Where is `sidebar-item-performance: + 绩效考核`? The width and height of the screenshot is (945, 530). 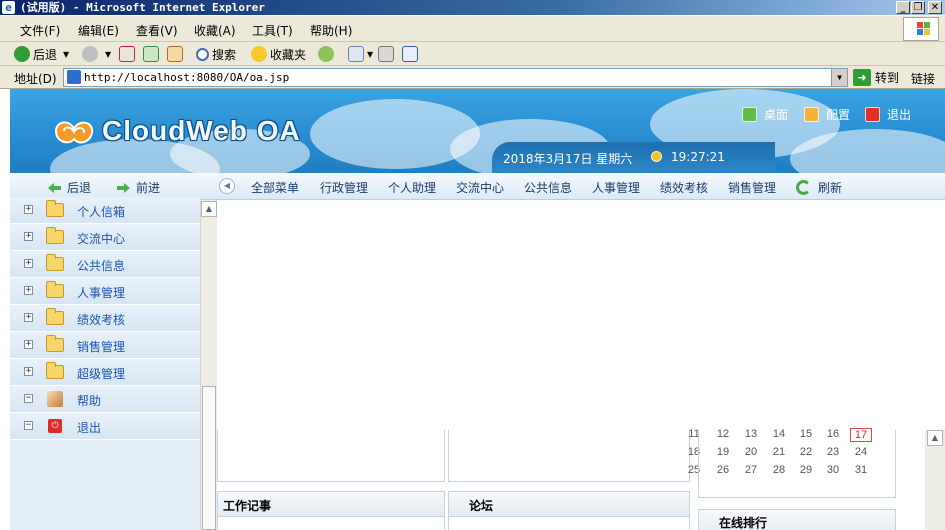 sidebar-item-performance: + 绩效考核 is located at coordinates (105, 318).